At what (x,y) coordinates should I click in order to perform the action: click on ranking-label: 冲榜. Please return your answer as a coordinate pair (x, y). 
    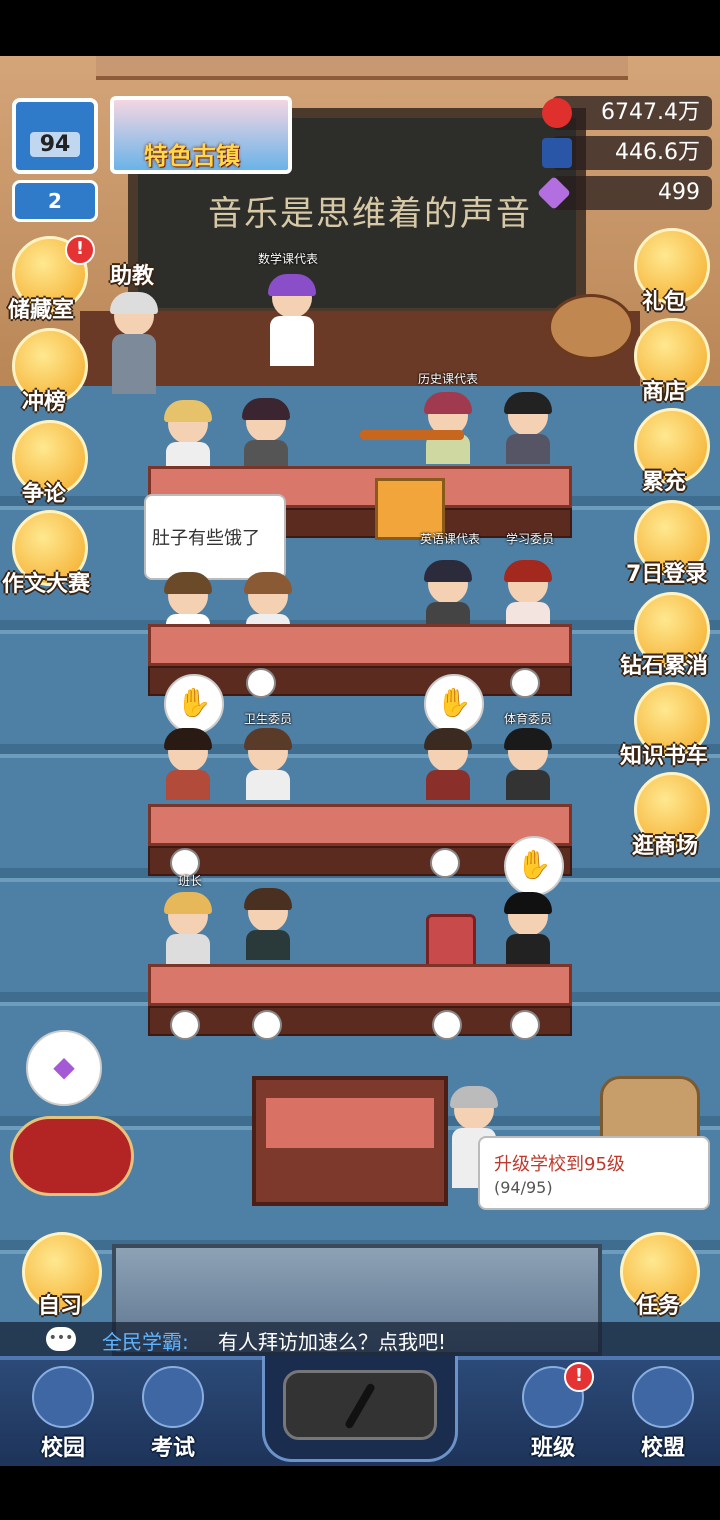
    Looking at the image, I should click on (44, 402).